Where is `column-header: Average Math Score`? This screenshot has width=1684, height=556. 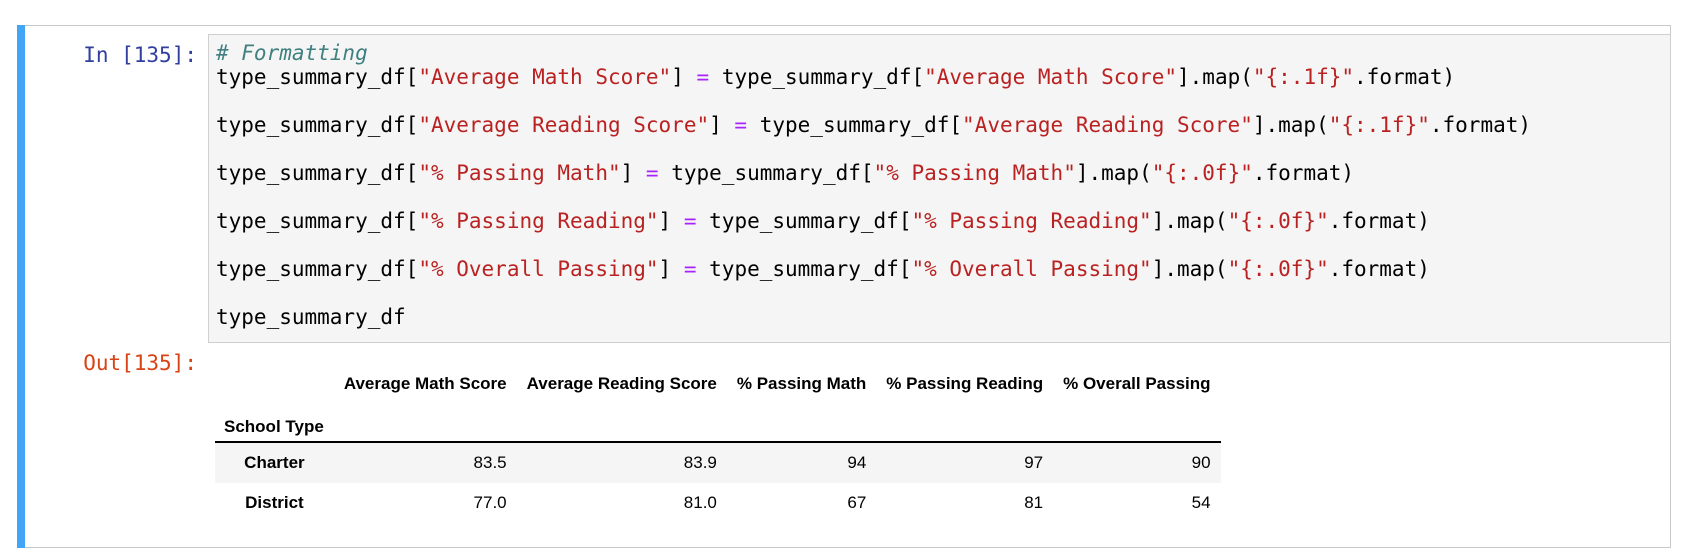
column-header: Average Math Score is located at coordinates (425, 383).